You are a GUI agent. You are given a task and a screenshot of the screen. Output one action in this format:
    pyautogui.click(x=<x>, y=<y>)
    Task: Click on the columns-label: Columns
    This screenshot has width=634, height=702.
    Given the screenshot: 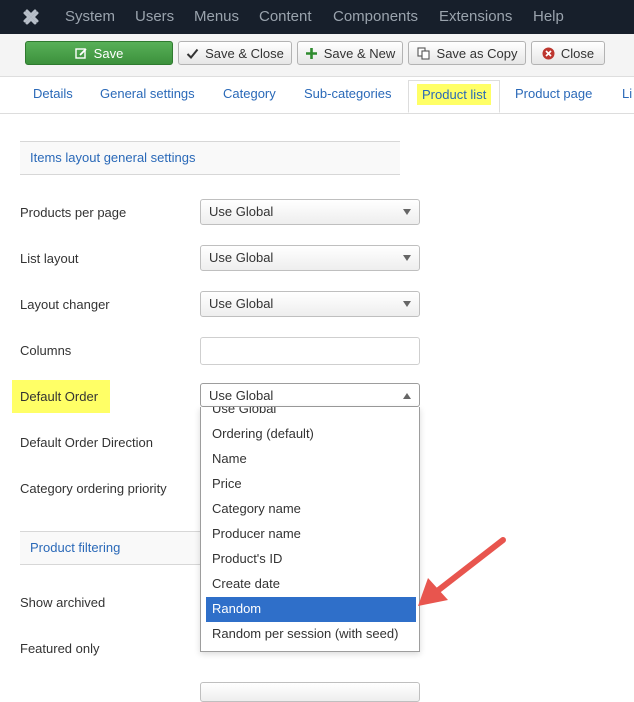 What is the action you would take?
    pyautogui.click(x=46, y=350)
    